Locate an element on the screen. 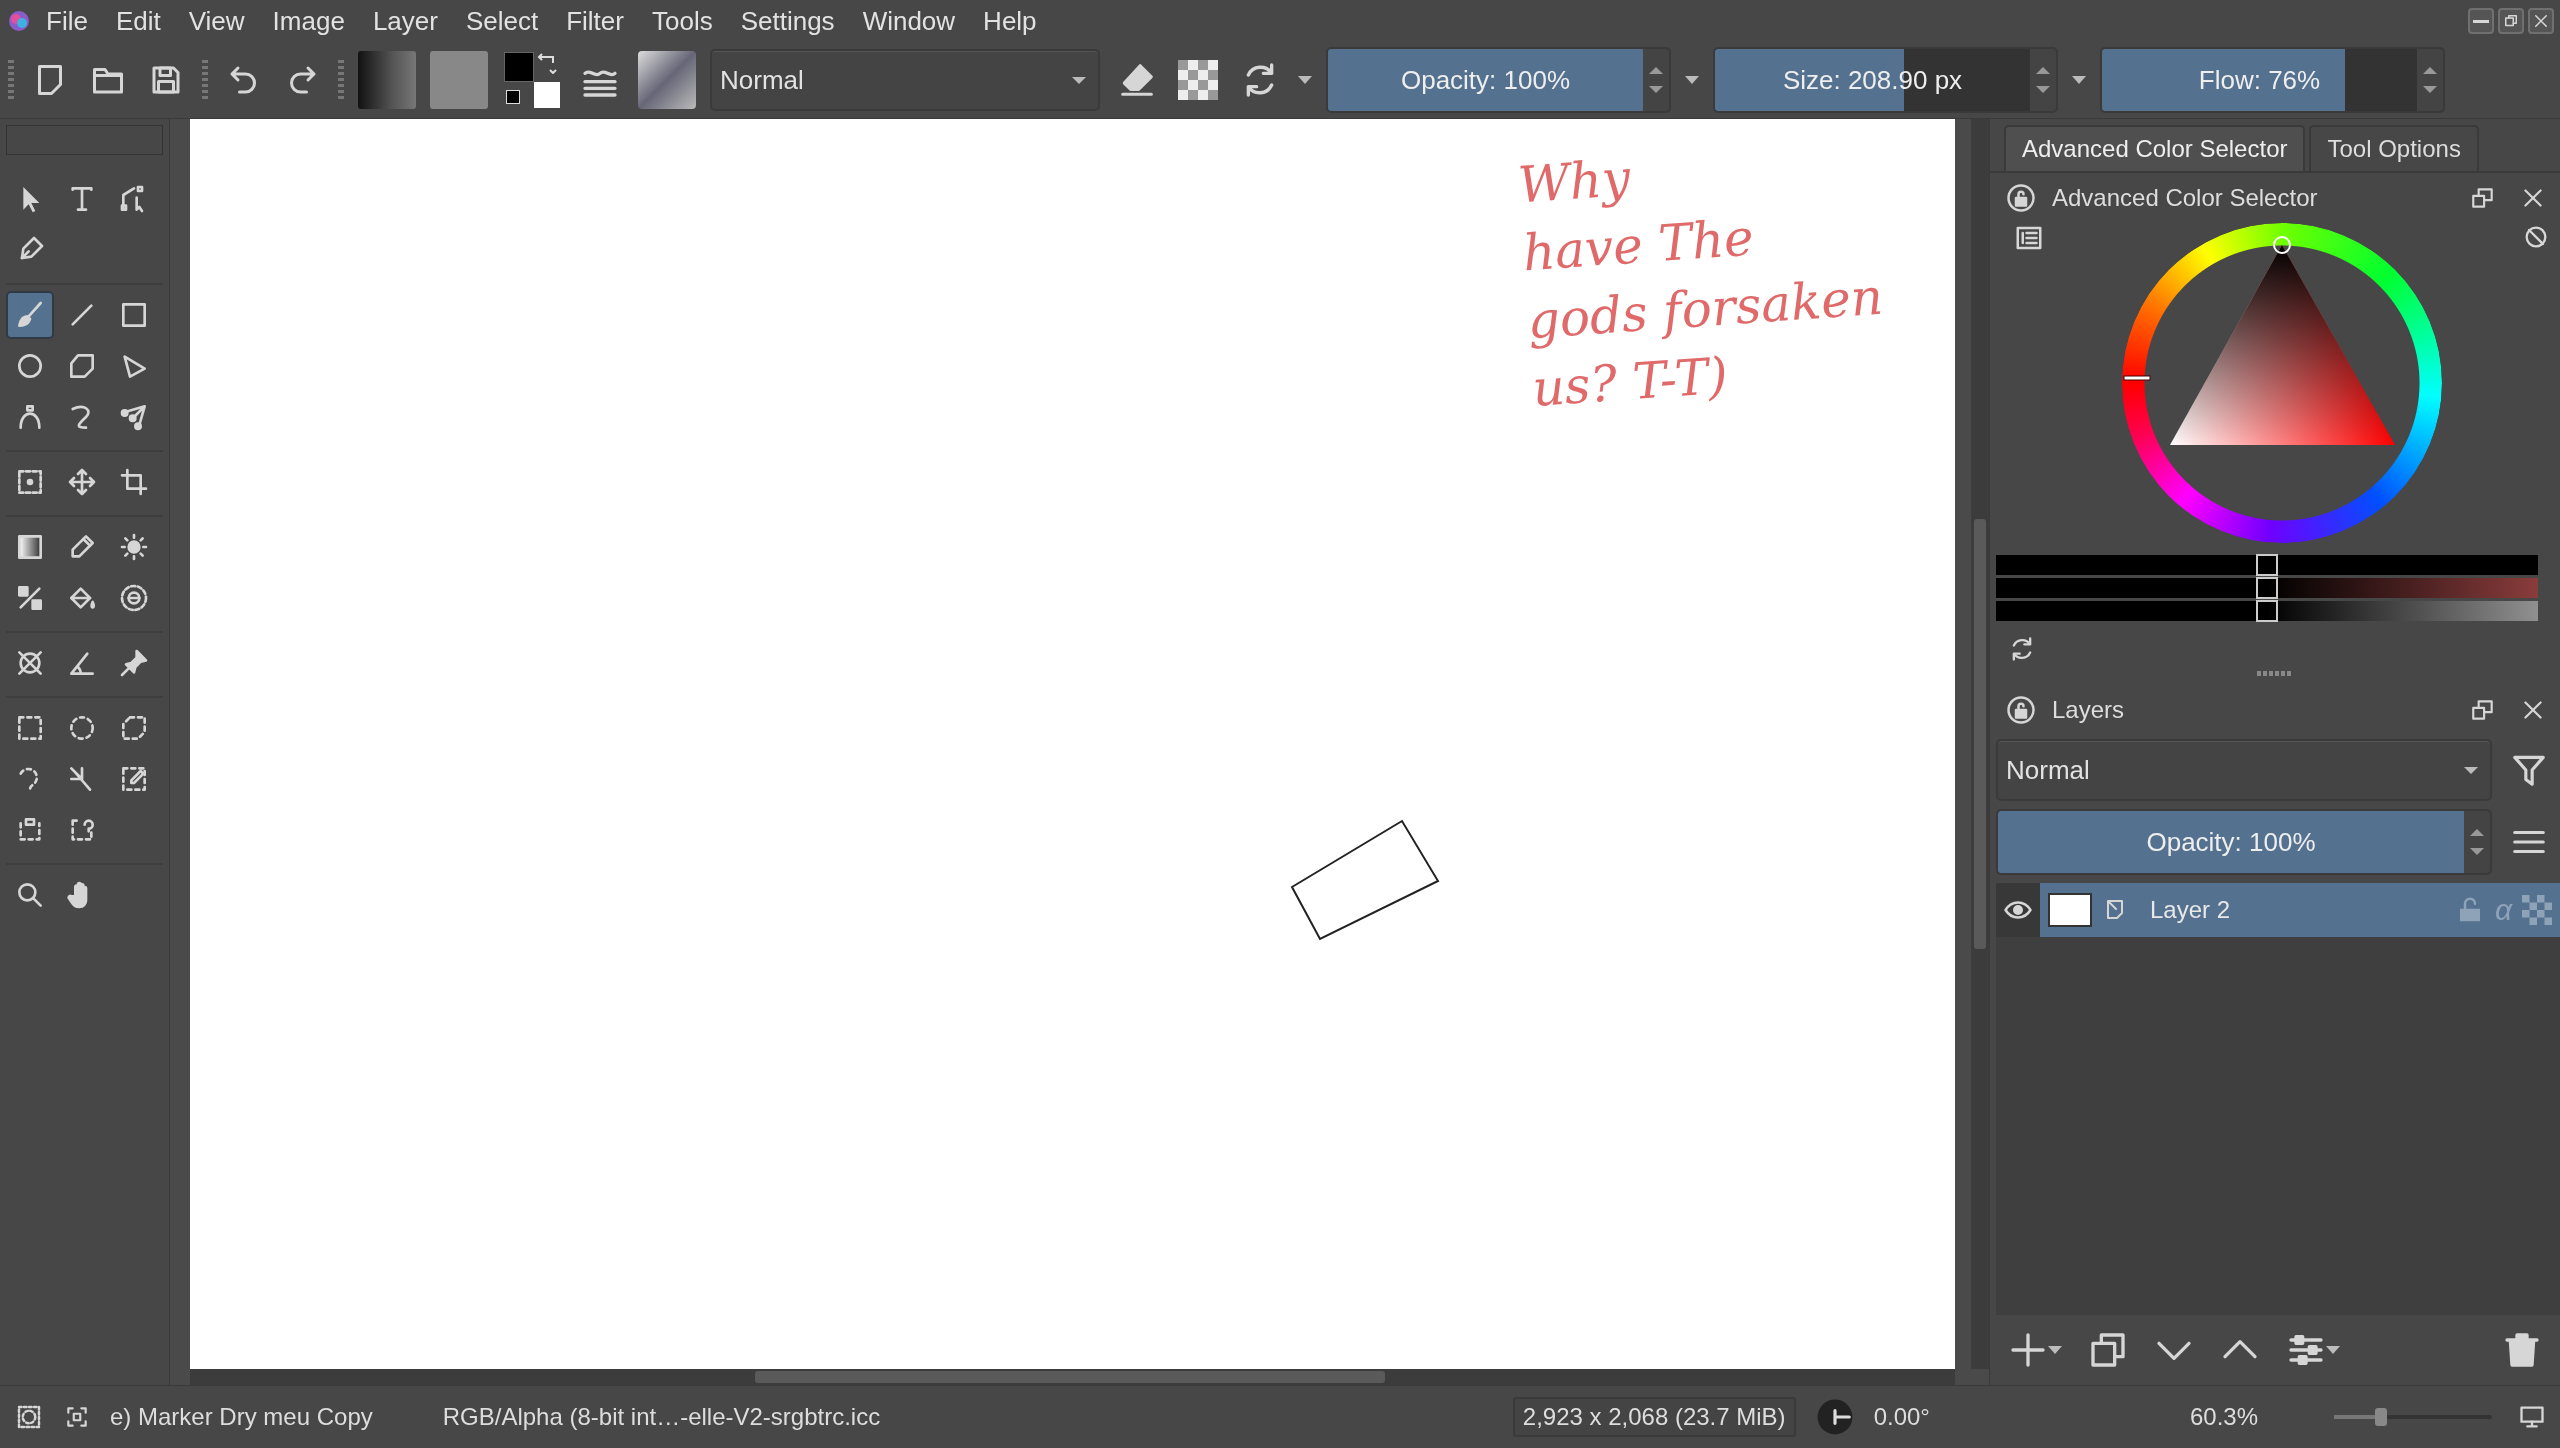 The image size is (2560, 1448). docker-tab: Tool Options is located at coordinates (2394, 148).